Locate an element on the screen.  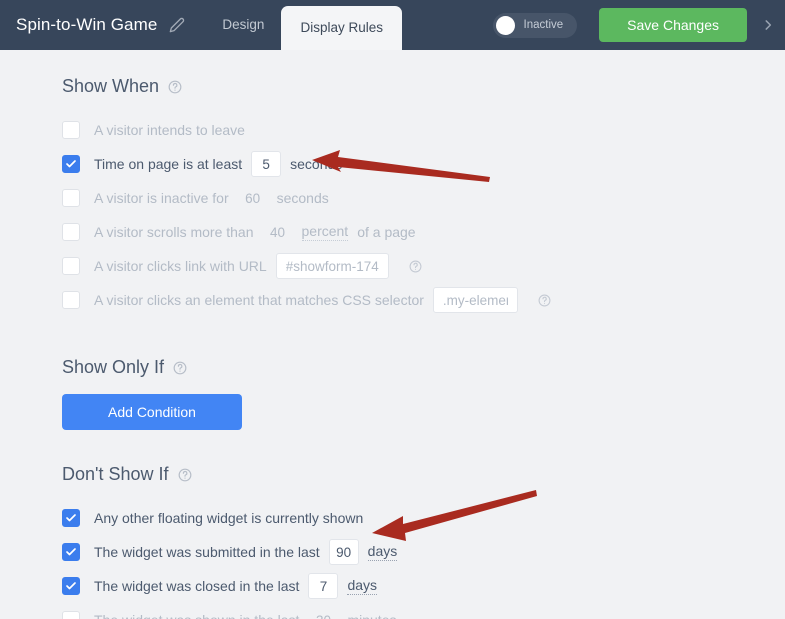
rule-widget-closed-in-last: The widget was closed in the last days is located at coordinates (423, 586).